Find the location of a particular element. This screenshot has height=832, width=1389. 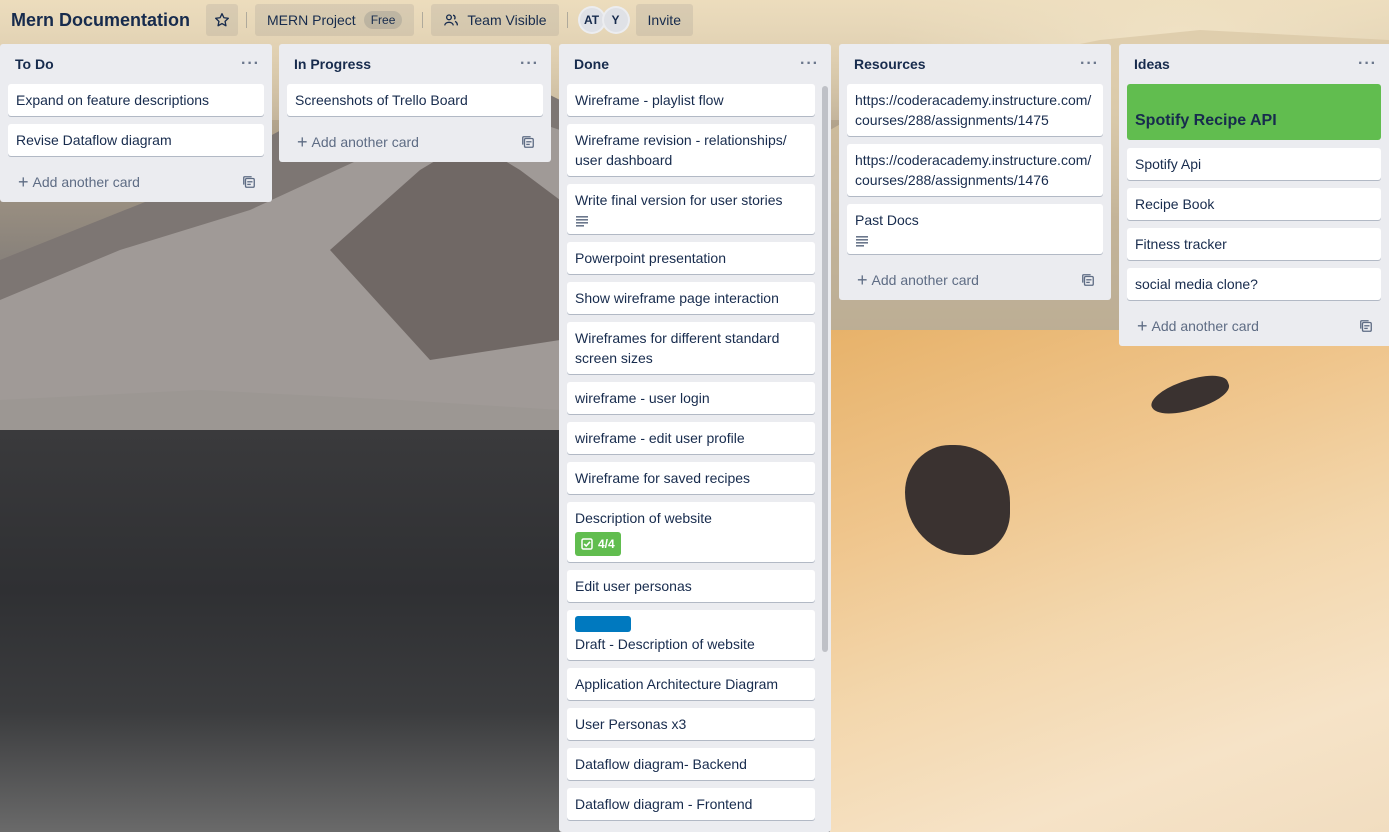

card: Spotify Api is located at coordinates (1254, 164).